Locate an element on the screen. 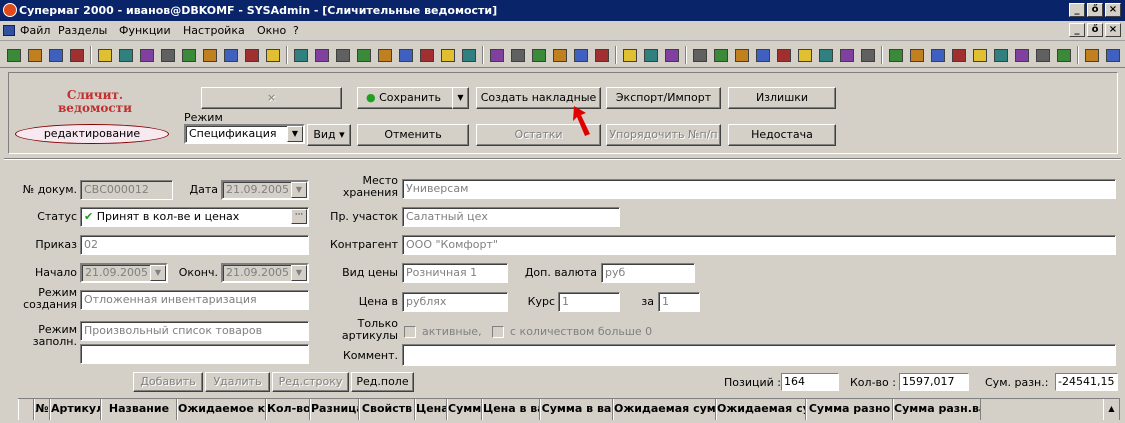  grid-column-header: Разница is located at coordinates (334, 409).